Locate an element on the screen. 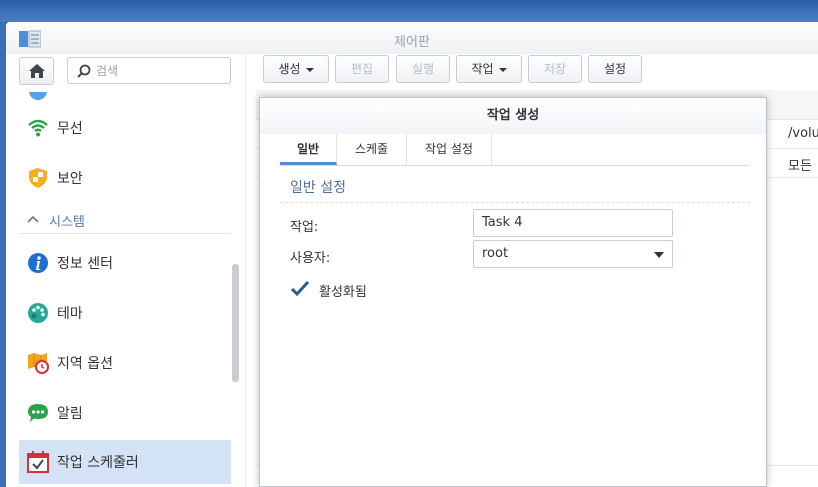 This screenshot has width=818, height=487. search-input is located at coordinates (161, 71).